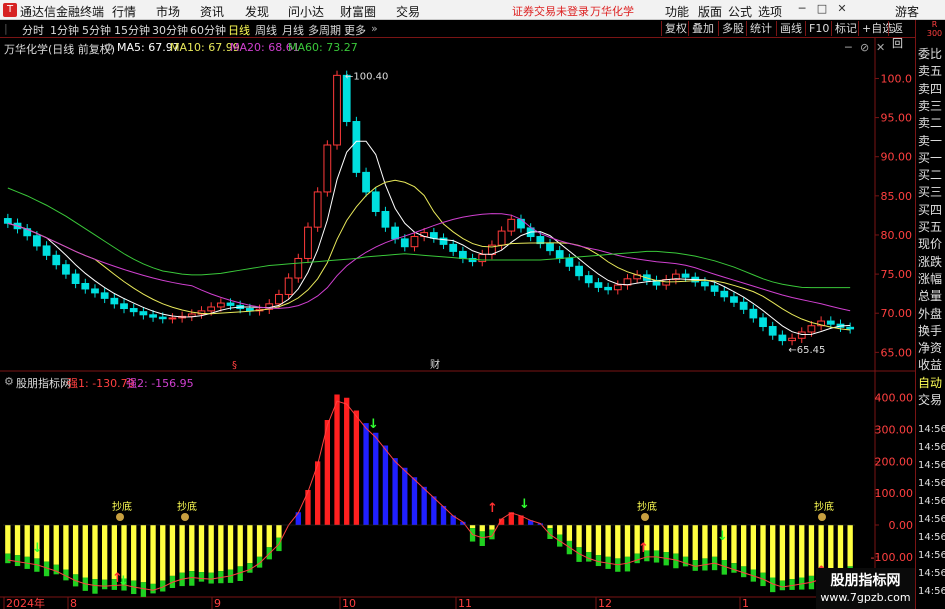 Image resolution: width=945 pixels, height=609 pixels. I want to click on side-item: 外盘, so click(931, 314).